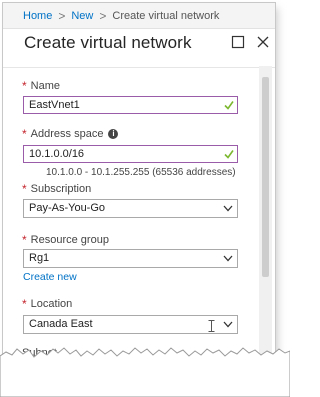 The image size is (320, 397). Describe the element at coordinates (265, 177) in the screenshot. I see `scrollbar-thumb` at that location.